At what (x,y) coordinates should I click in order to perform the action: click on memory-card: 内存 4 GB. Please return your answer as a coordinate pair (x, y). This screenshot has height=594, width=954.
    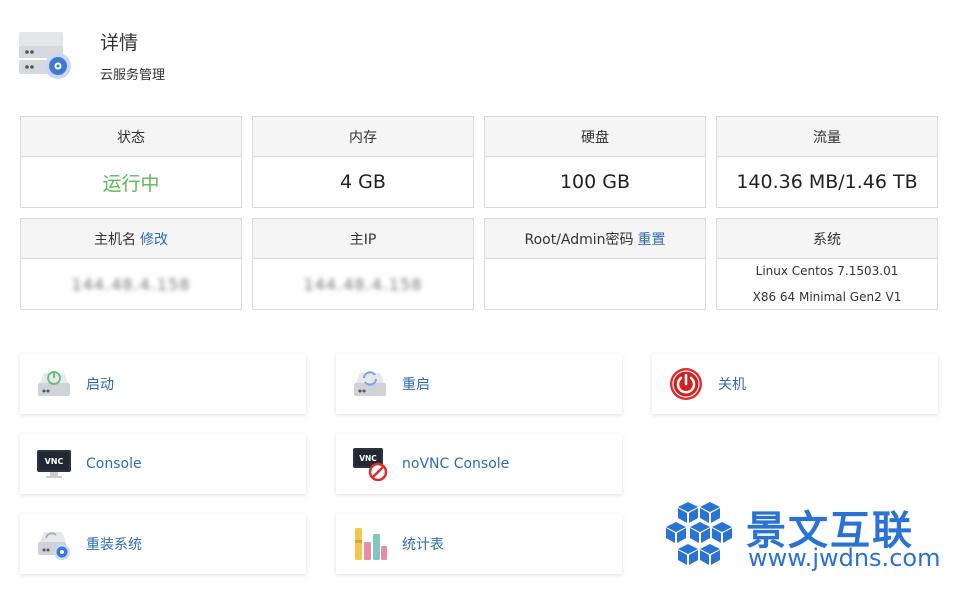
    Looking at the image, I should click on (363, 162).